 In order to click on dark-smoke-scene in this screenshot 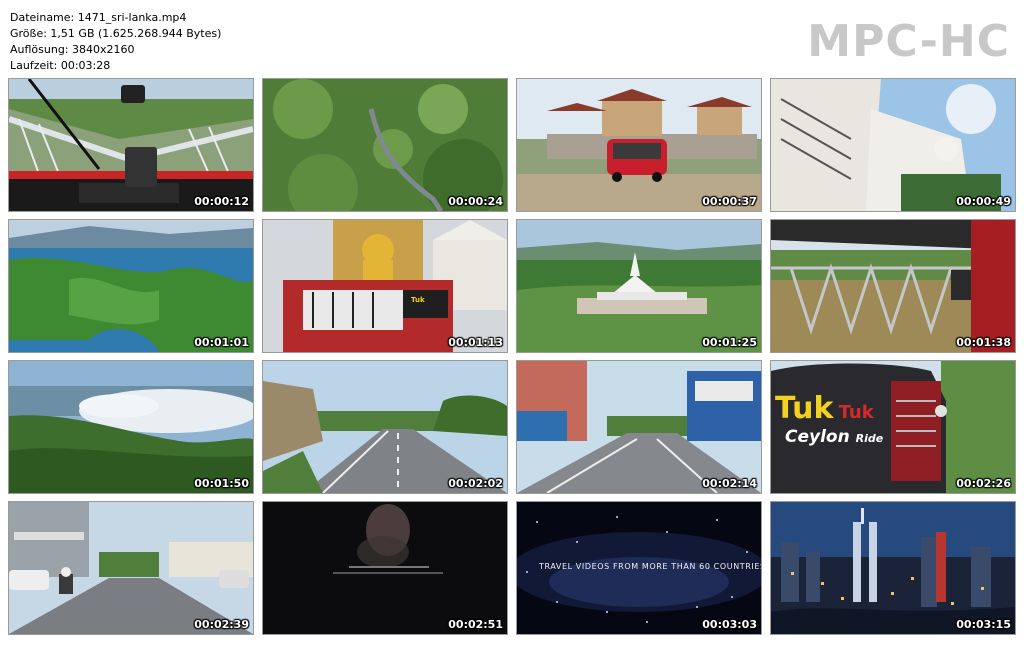, I will do `click(385, 568)`.